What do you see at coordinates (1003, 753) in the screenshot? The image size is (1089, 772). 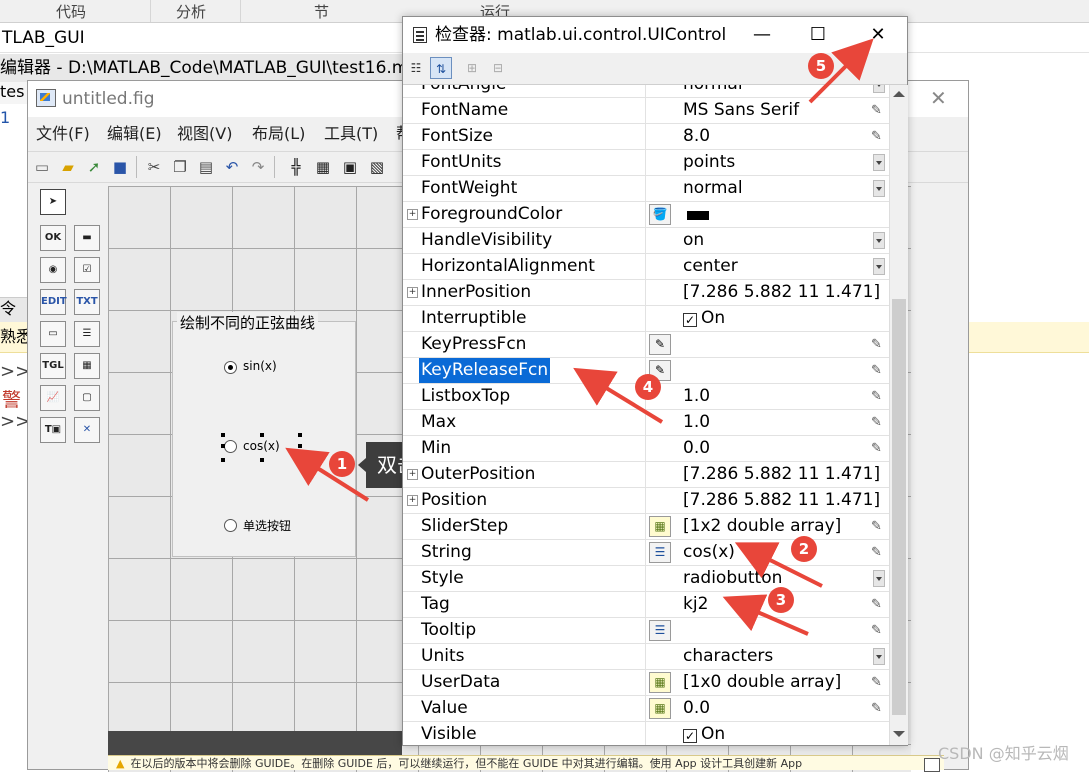 I see `watermark: CSDN @知乎云烟` at bounding box center [1003, 753].